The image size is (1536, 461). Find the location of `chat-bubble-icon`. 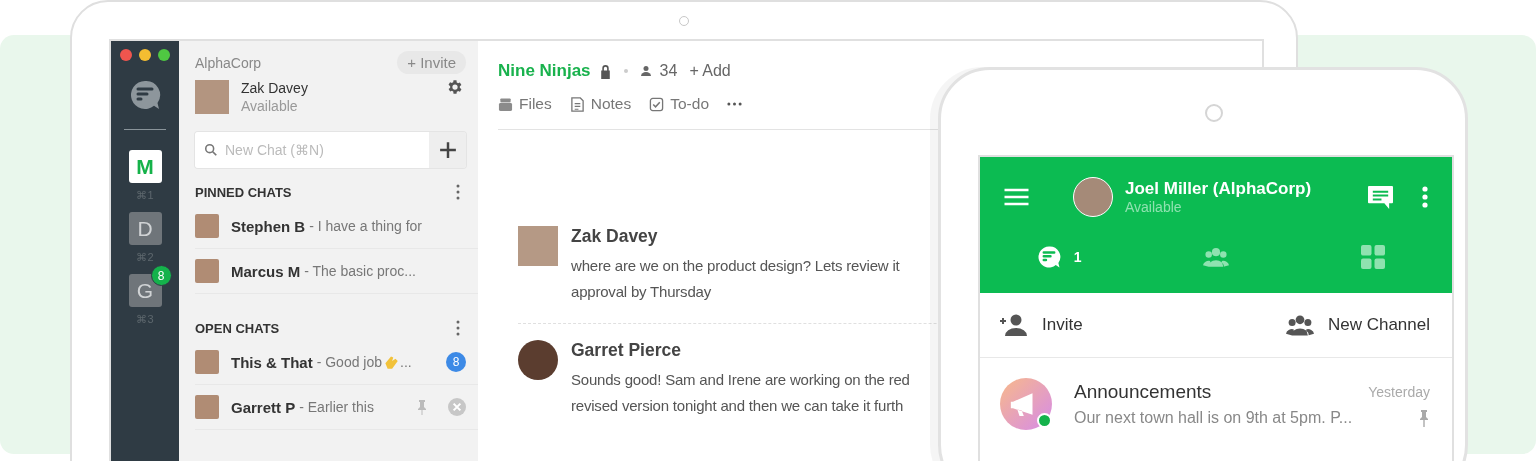

chat-bubble-icon is located at coordinates (1048, 257).